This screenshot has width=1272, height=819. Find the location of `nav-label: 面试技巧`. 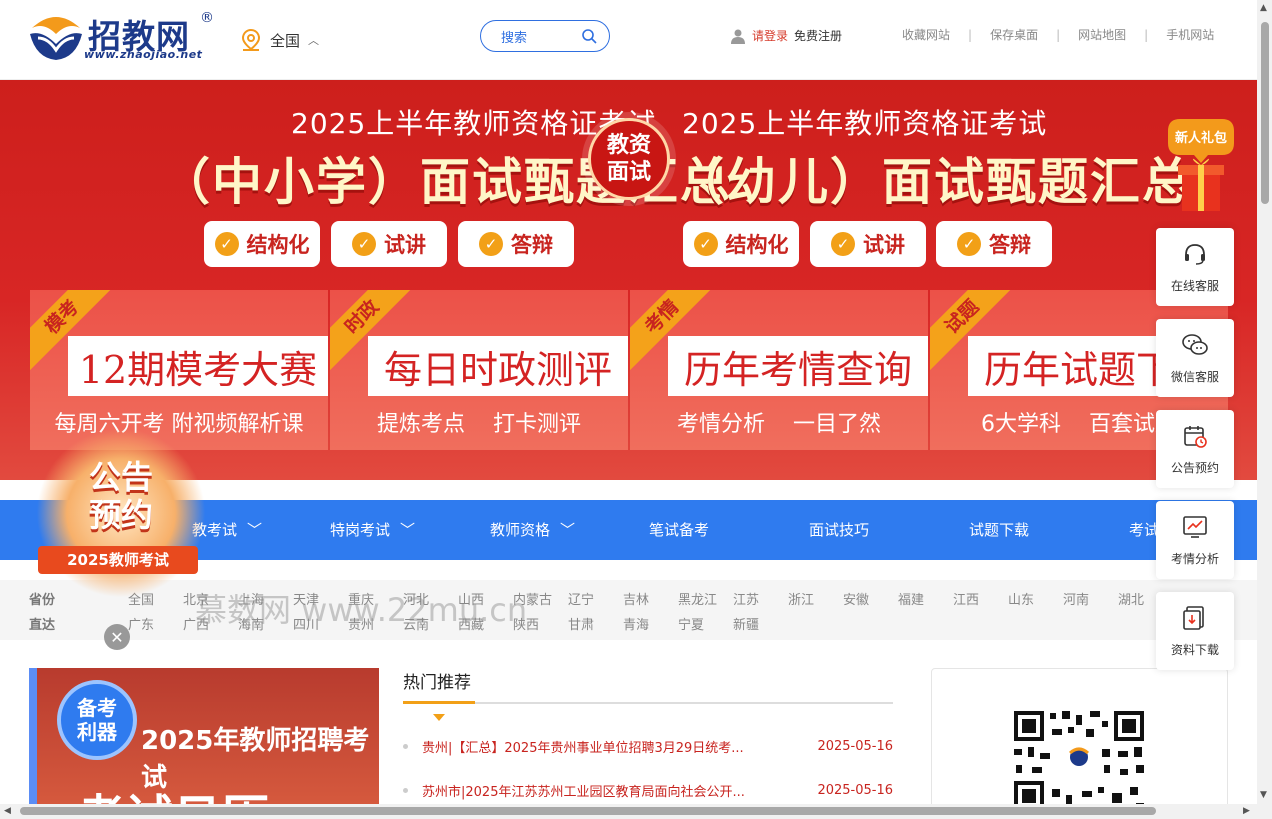

nav-label: 面试技巧 is located at coordinates (839, 530).